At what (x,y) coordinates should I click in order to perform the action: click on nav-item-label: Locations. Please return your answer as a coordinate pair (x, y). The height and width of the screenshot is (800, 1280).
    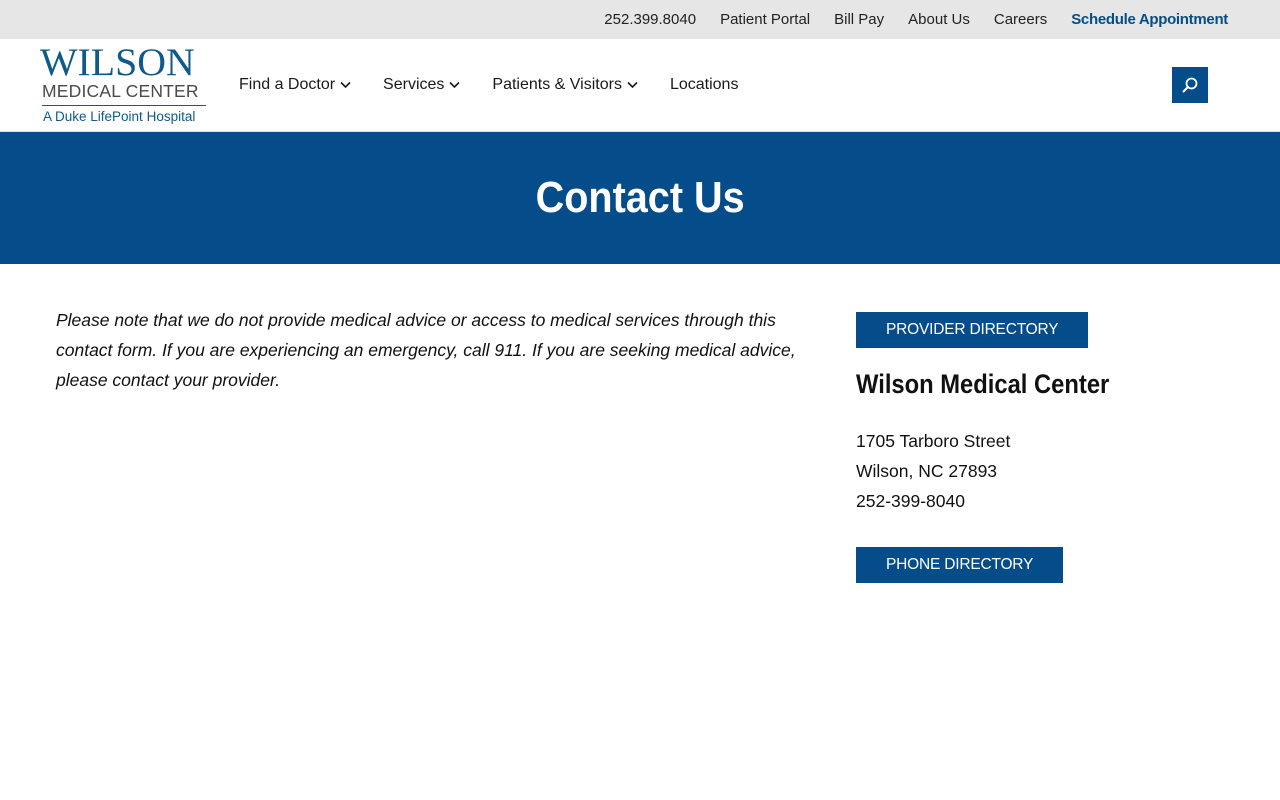
    Looking at the image, I should click on (704, 84).